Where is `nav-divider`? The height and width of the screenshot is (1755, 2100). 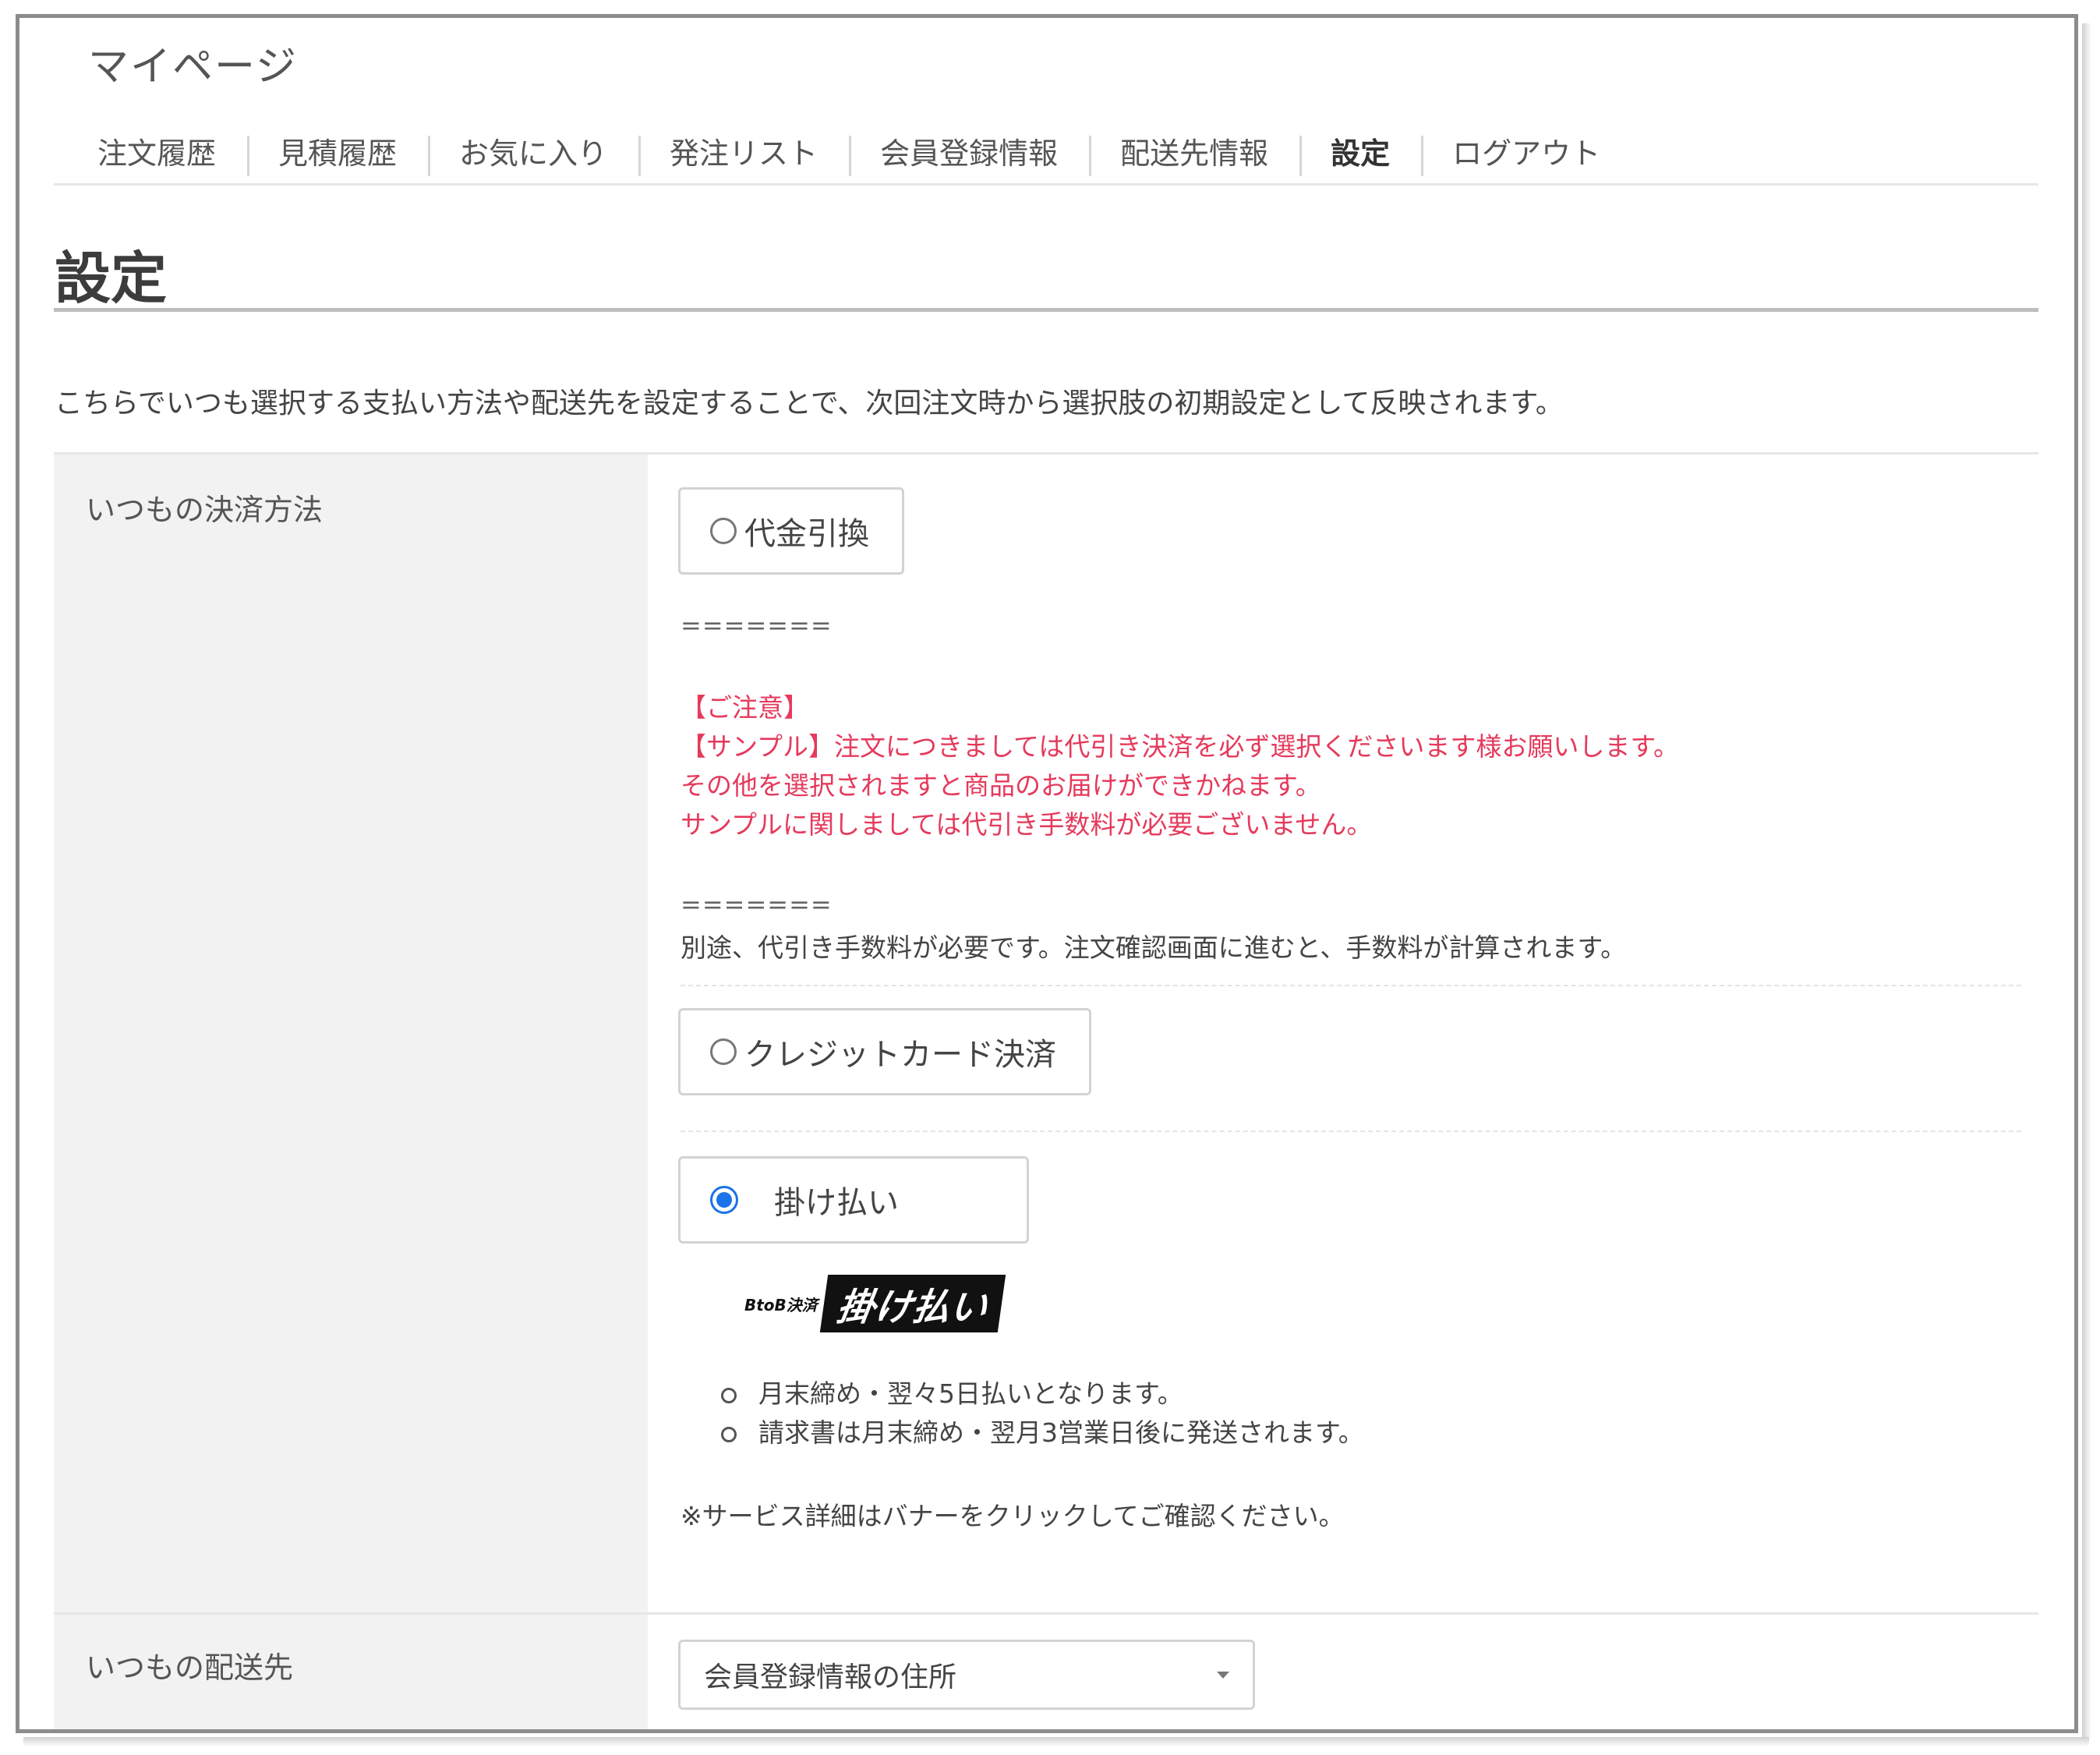 nav-divider is located at coordinates (1046, 184).